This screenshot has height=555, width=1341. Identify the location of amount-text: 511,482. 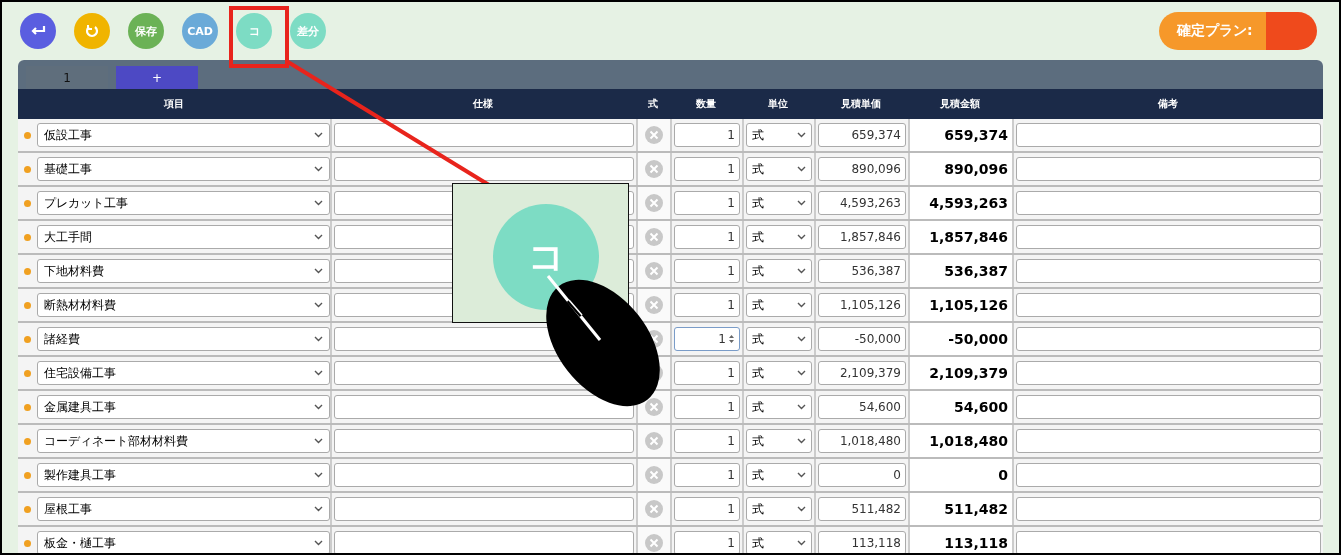
(976, 509).